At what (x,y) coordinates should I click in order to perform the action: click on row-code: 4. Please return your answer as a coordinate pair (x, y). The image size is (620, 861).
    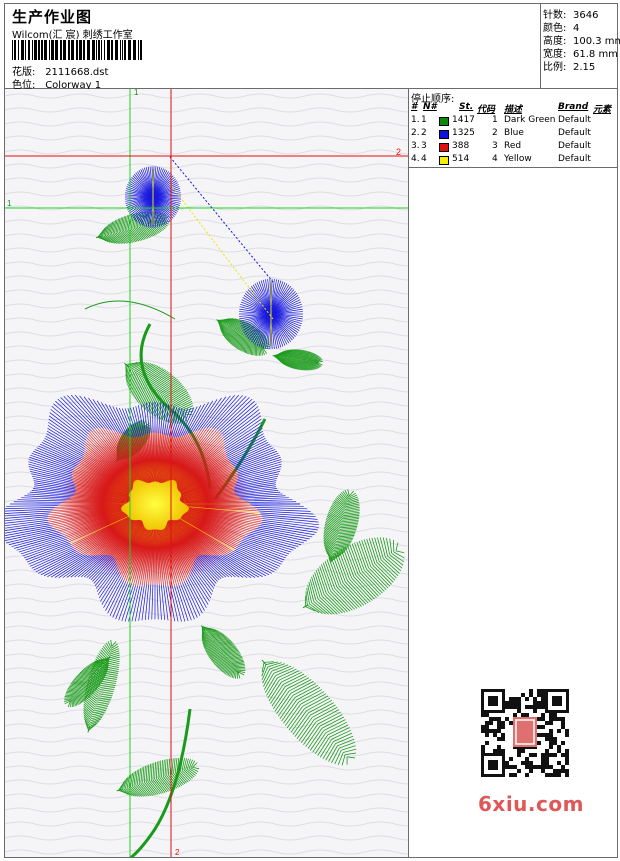
    Looking at the image, I should click on (495, 159).